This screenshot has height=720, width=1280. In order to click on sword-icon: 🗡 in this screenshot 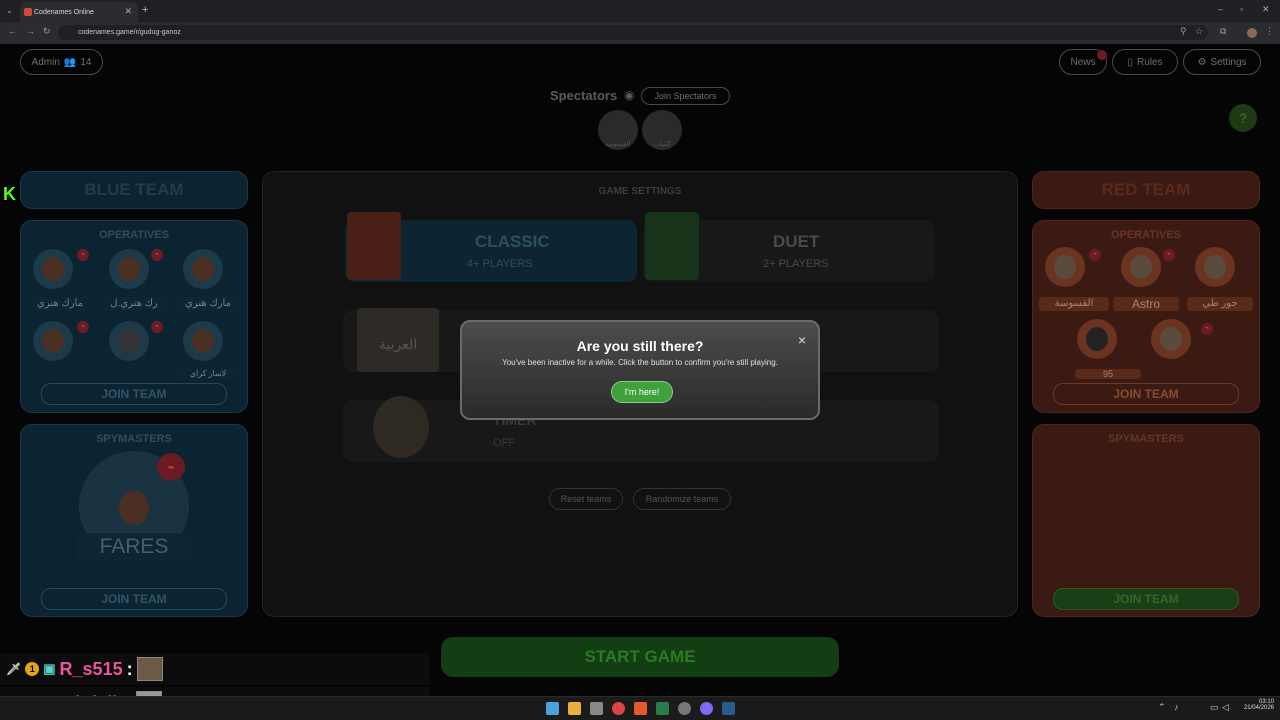, I will do `click(14, 669)`.